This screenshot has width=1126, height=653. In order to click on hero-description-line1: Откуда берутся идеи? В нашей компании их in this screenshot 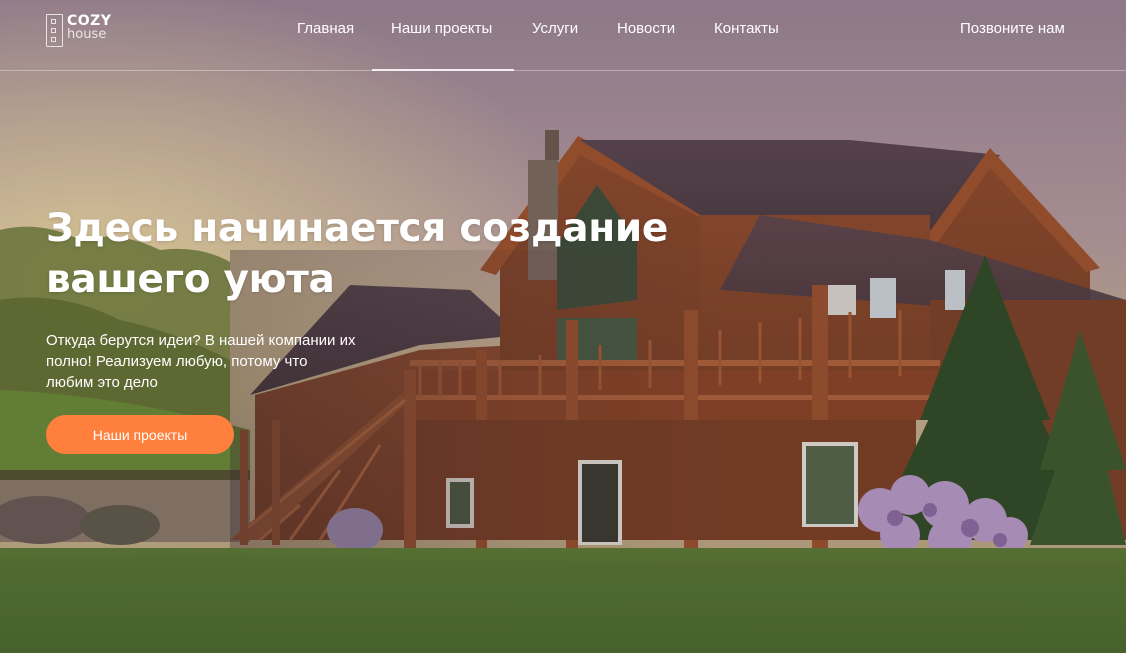, I will do `click(201, 340)`.